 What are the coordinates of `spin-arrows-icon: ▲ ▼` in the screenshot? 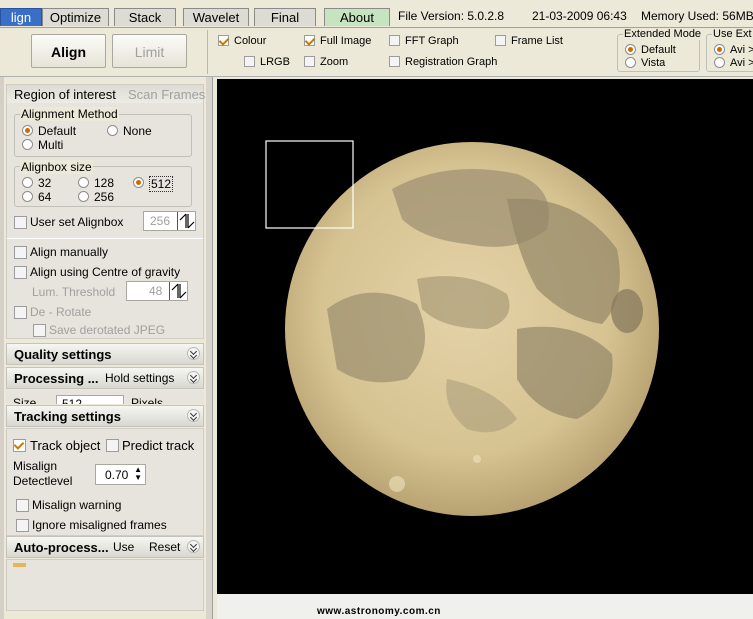 It's located at (138, 474).